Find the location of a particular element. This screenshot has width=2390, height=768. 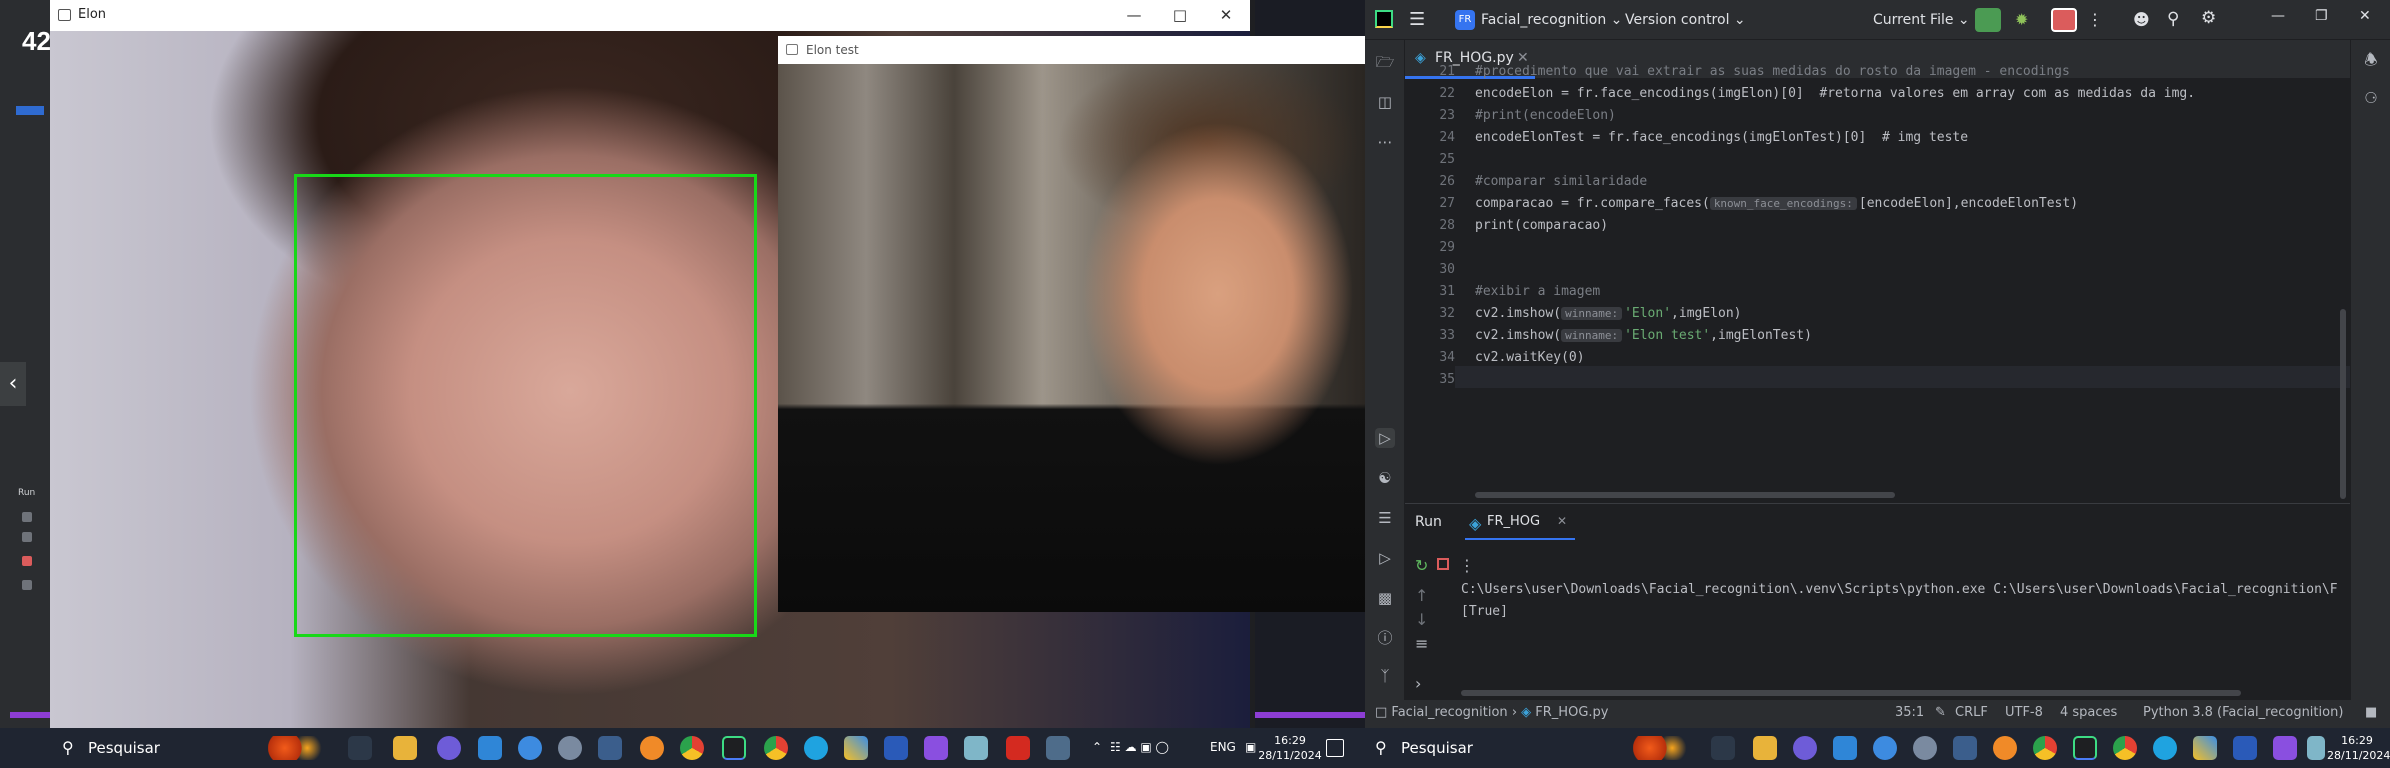

tray-icons: ☷ ☁ ▣ ◯ is located at coordinates (1139, 747).